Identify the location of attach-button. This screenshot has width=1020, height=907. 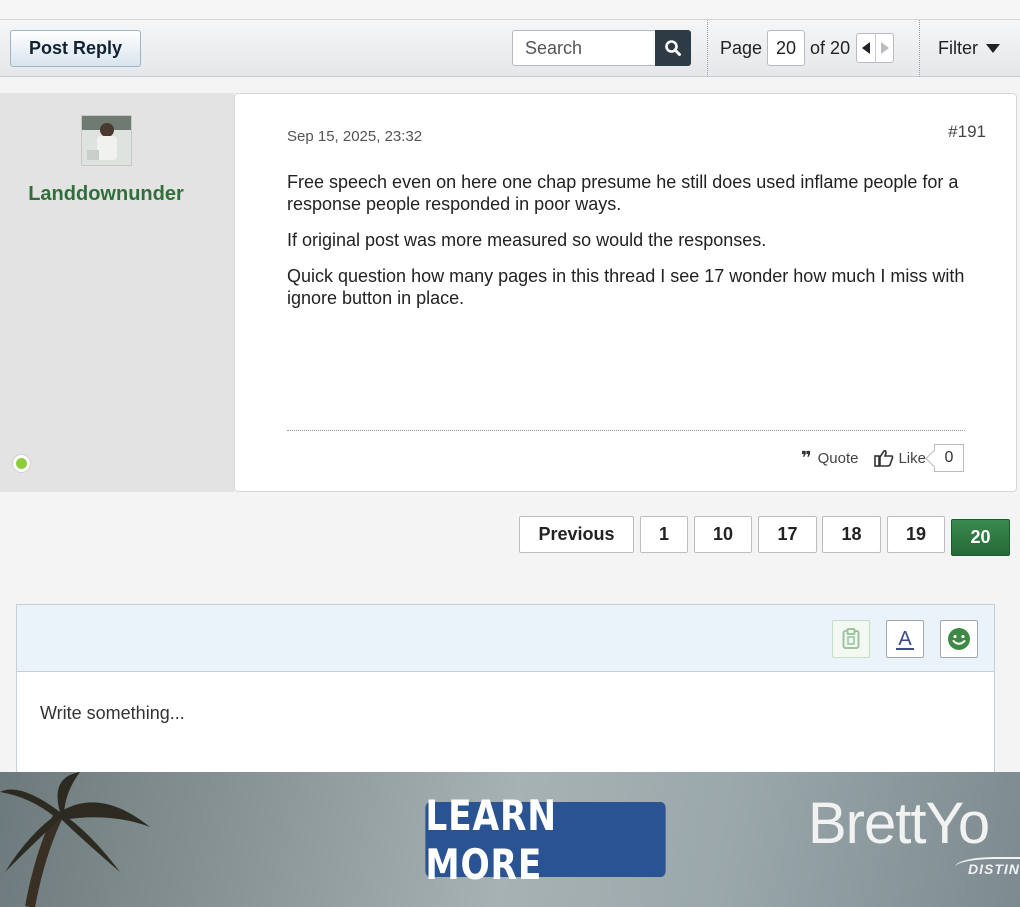
(851, 639).